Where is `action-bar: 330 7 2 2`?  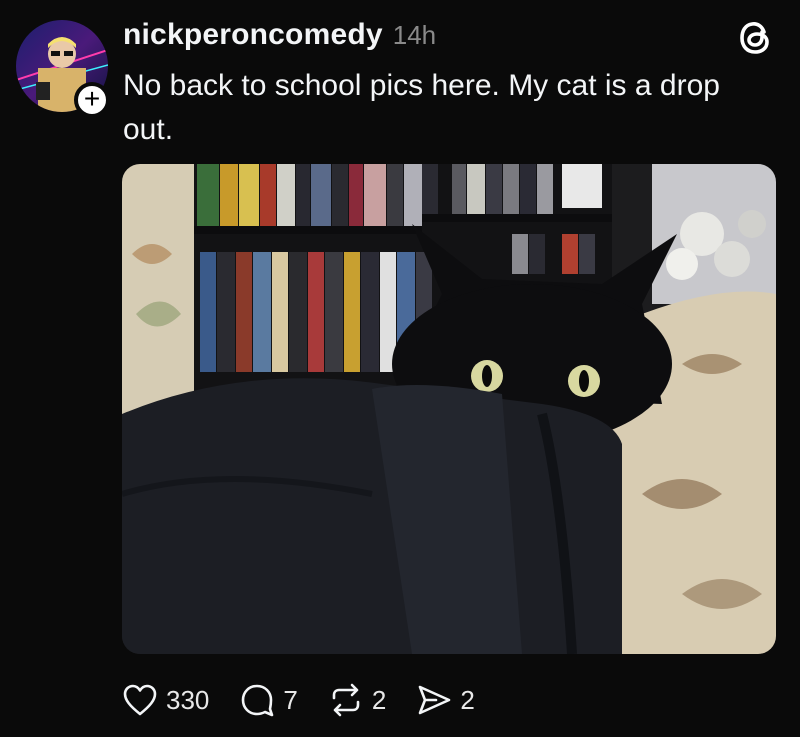 action-bar: 330 7 2 2 is located at coordinates (313, 700).